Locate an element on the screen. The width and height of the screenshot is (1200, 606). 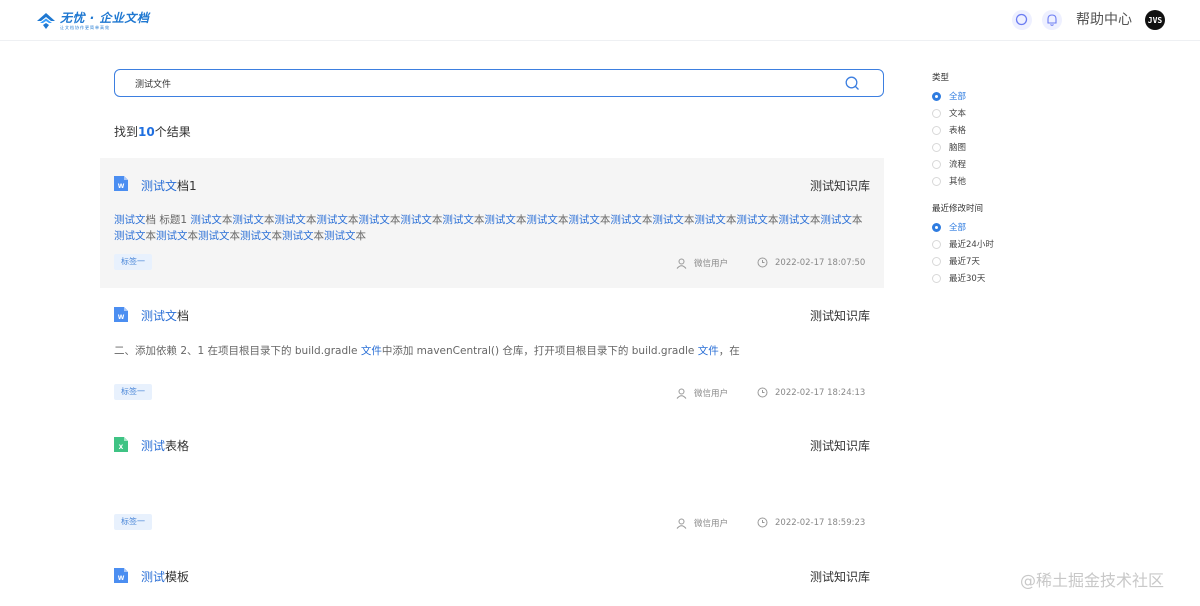
bell-icon is located at coordinates (1052, 20).